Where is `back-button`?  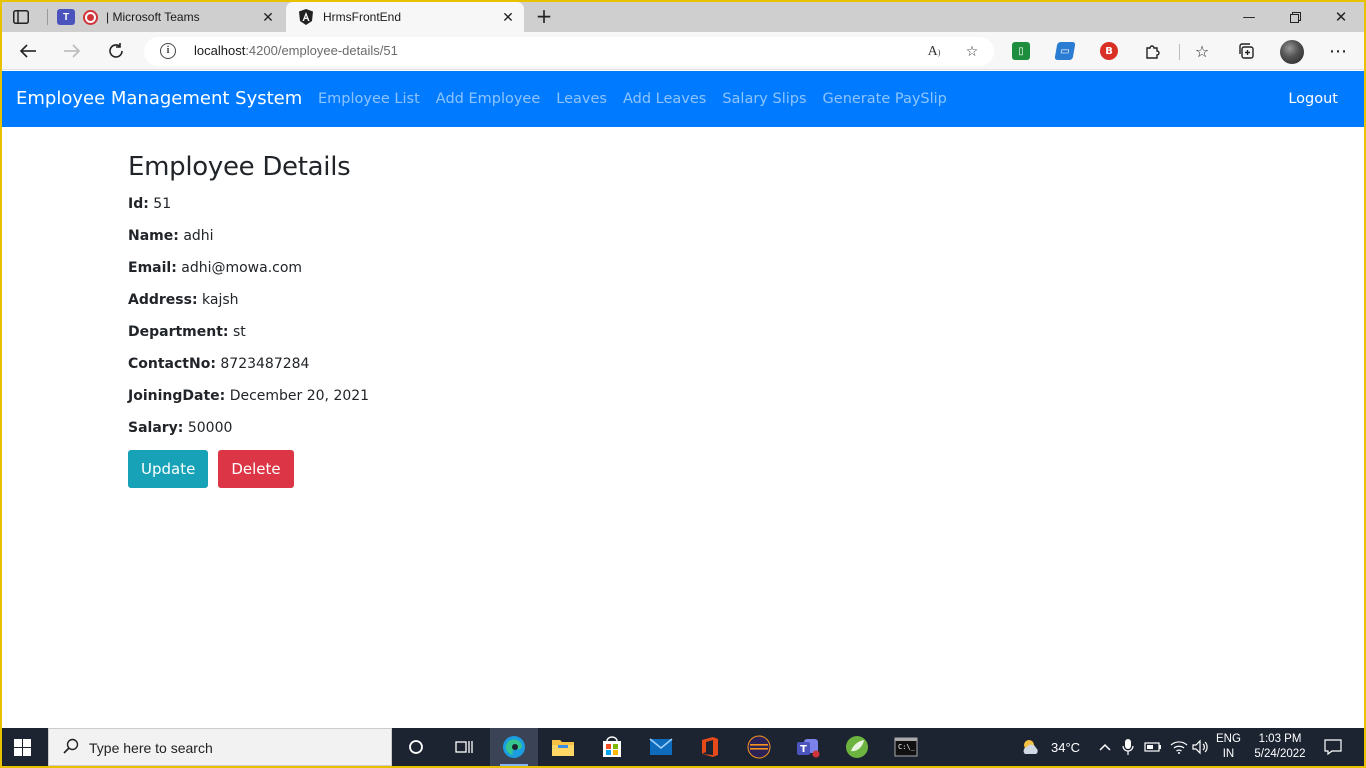 back-button is located at coordinates (28, 51).